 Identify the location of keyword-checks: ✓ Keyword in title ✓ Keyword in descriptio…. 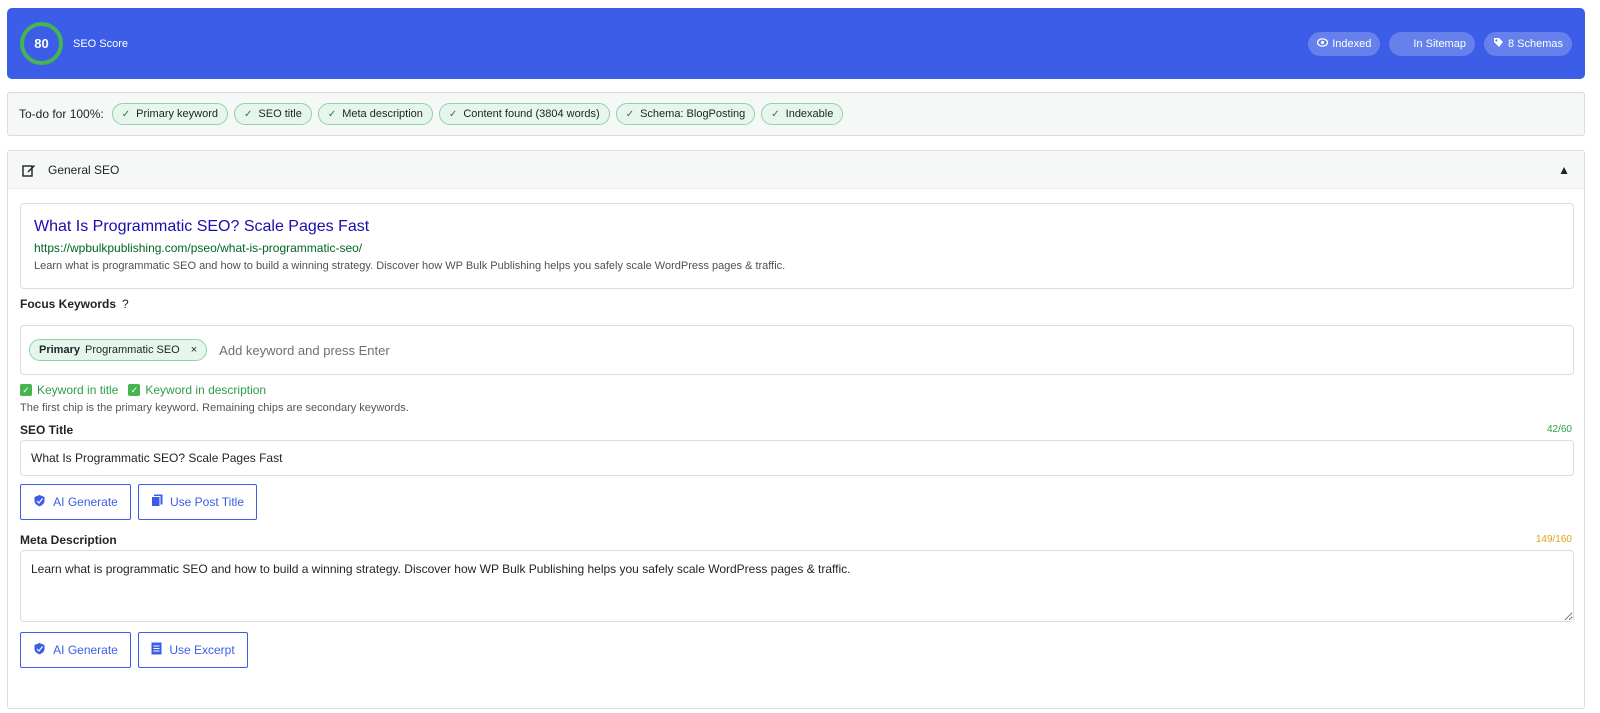
(143, 390).